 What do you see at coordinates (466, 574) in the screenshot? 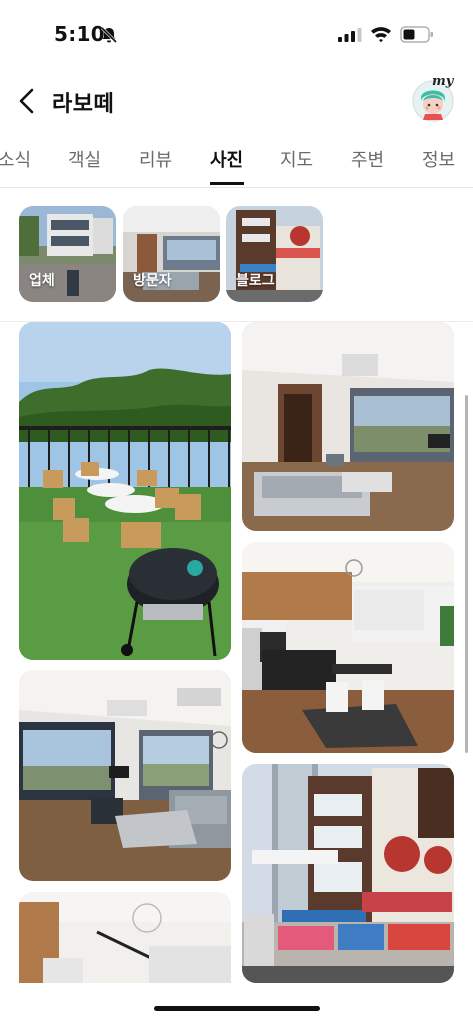
I see `scrollbar` at bounding box center [466, 574].